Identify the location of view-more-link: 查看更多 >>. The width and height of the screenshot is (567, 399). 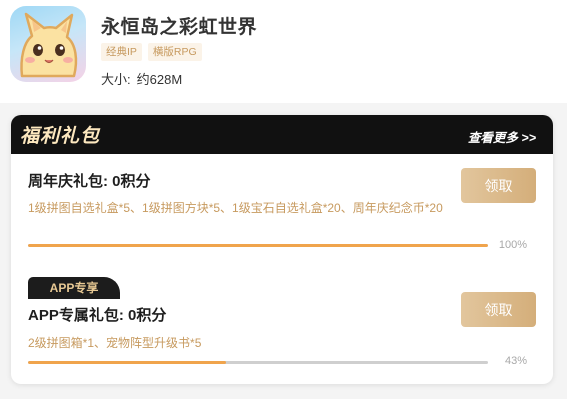
(502, 136).